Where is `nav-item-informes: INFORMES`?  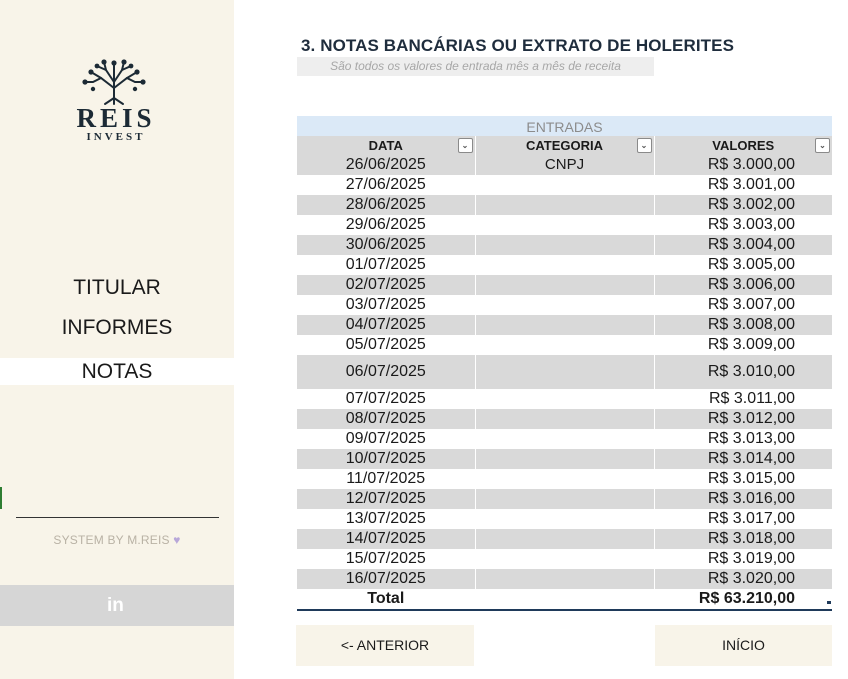
nav-item-informes: INFORMES is located at coordinates (117, 328).